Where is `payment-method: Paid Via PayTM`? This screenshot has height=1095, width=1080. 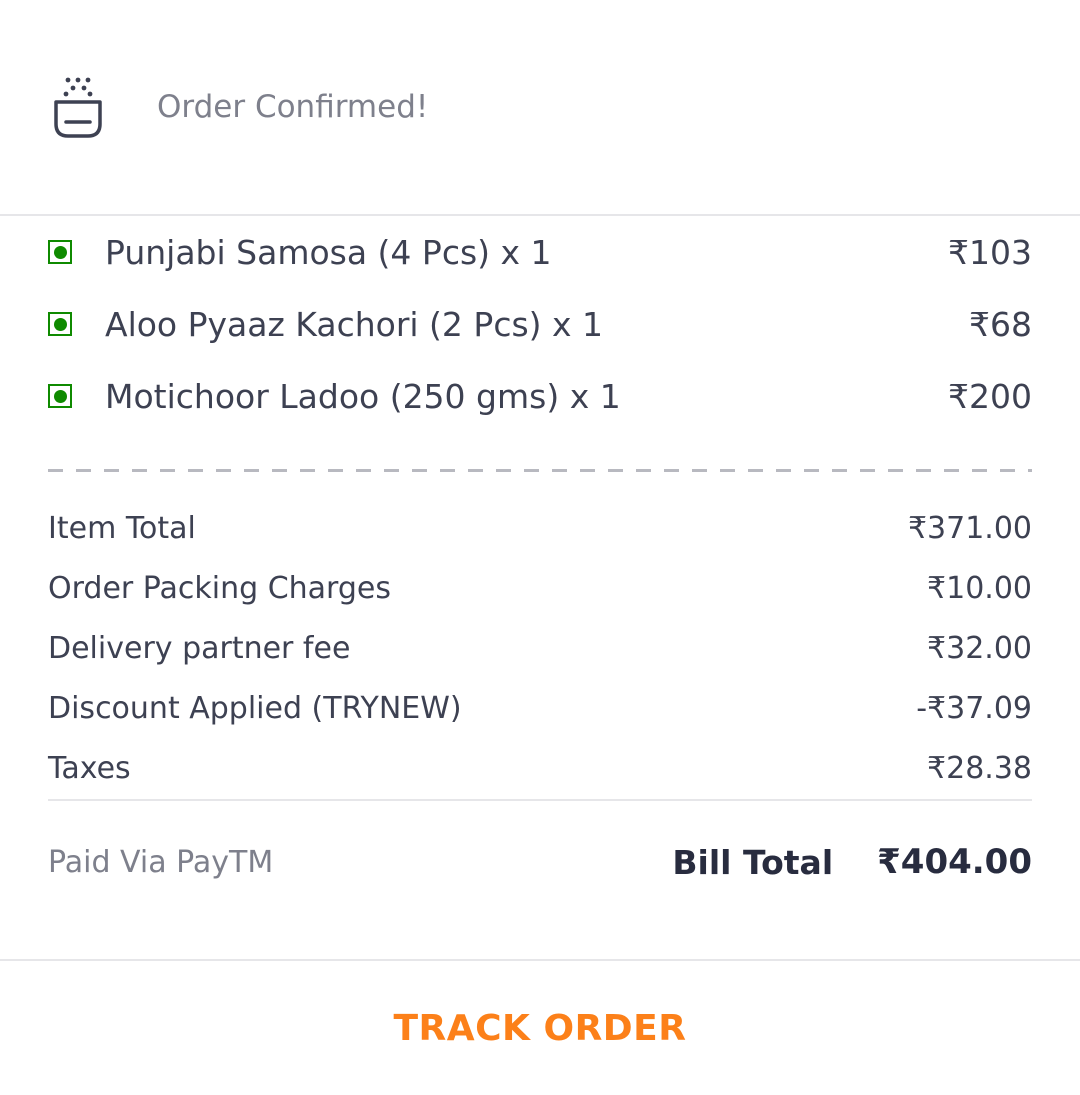 payment-method: Paid Via PayTM is located at coordinates (161, 862).